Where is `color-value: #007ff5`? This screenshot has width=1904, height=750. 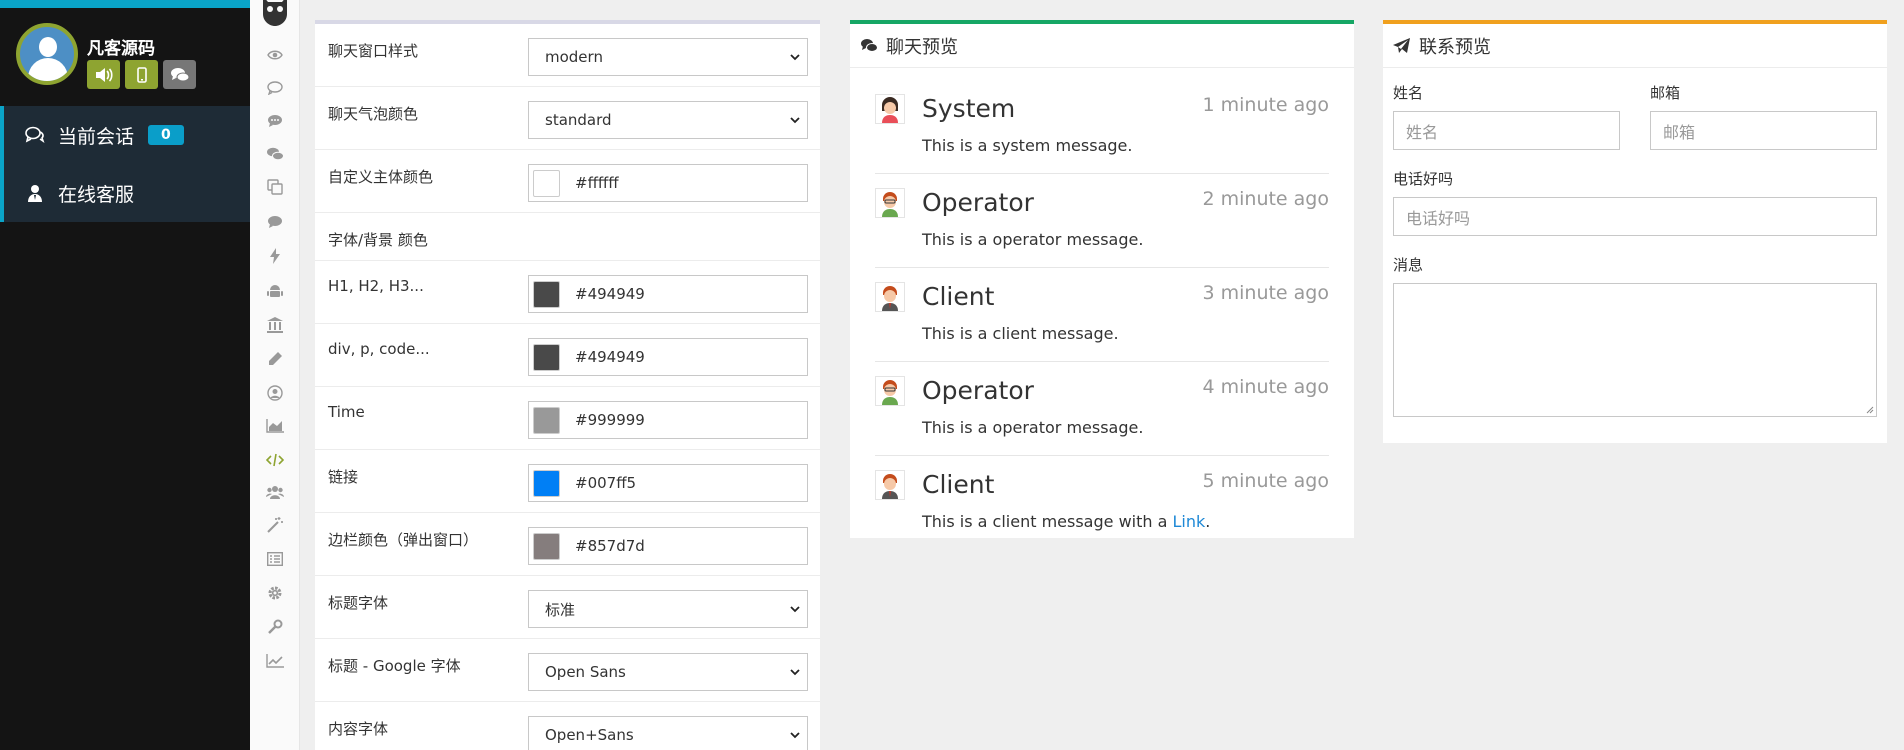
color-value: #007ff5 is located at coordinates (606, 483).